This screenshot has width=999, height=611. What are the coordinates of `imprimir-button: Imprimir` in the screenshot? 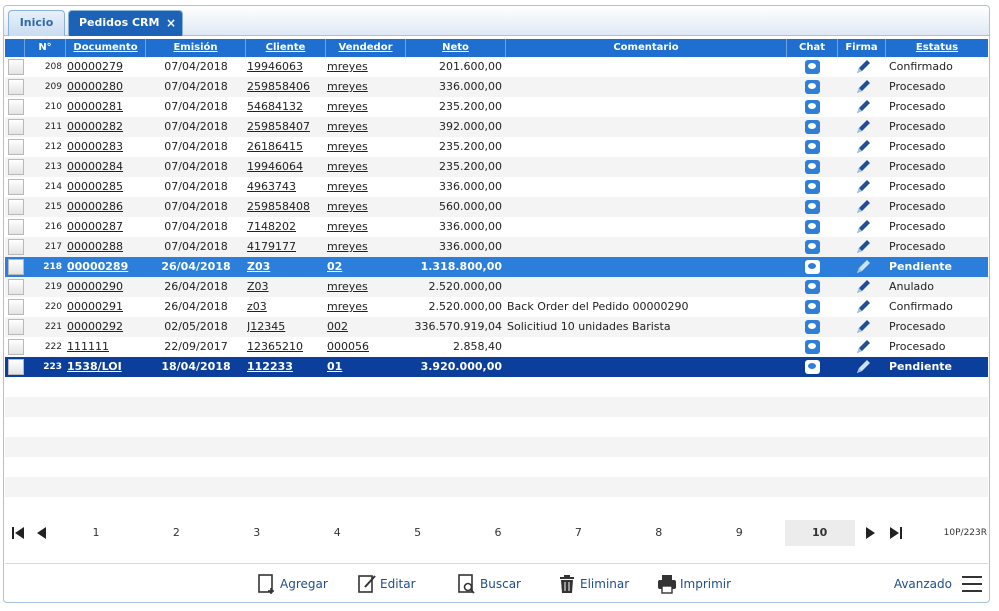 It's located at (699, 584).